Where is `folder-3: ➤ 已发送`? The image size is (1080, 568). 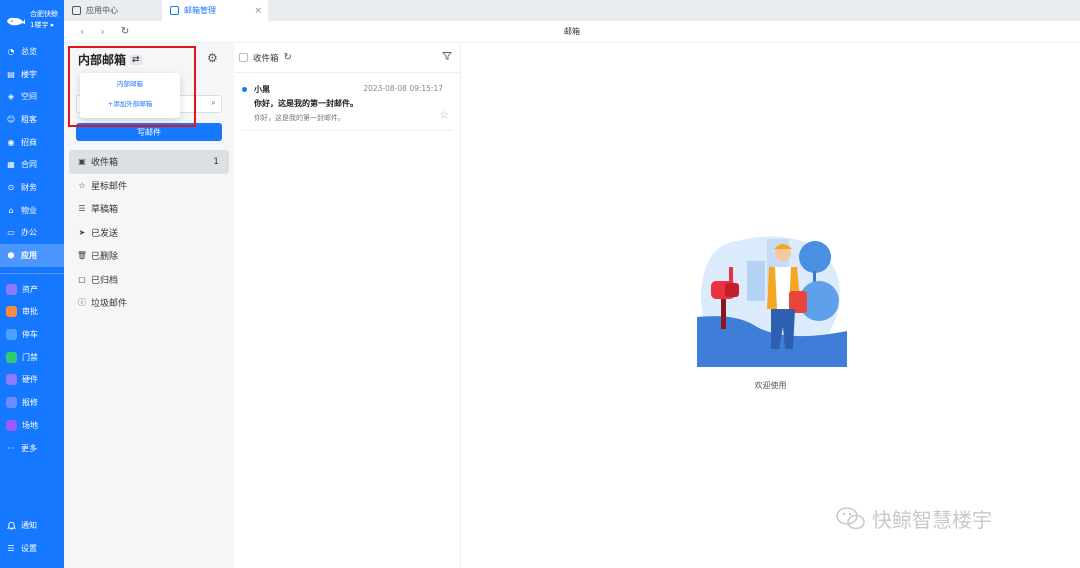
folder-3: ➤ 已发送 is located at coordinates (149, 233).